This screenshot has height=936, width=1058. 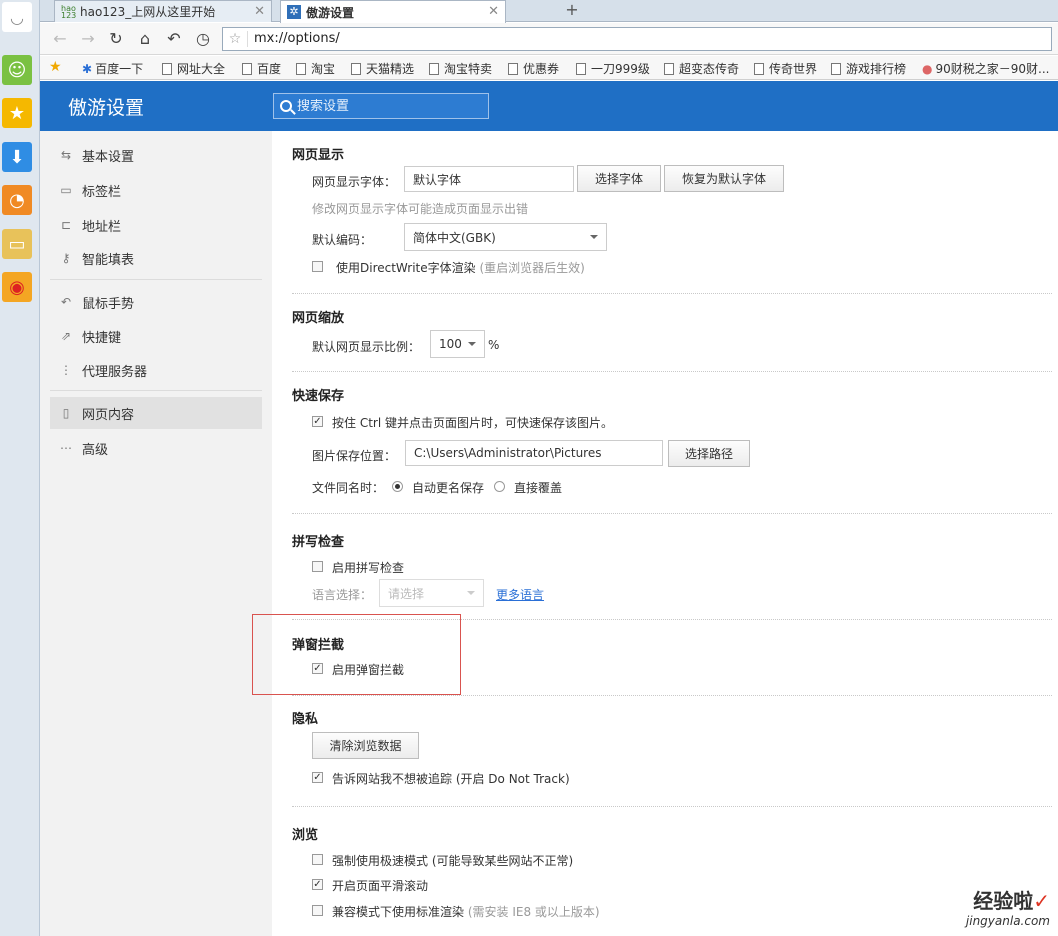 I want to click on popup-block-checkbox: ✓, so click(x=317, y=668).